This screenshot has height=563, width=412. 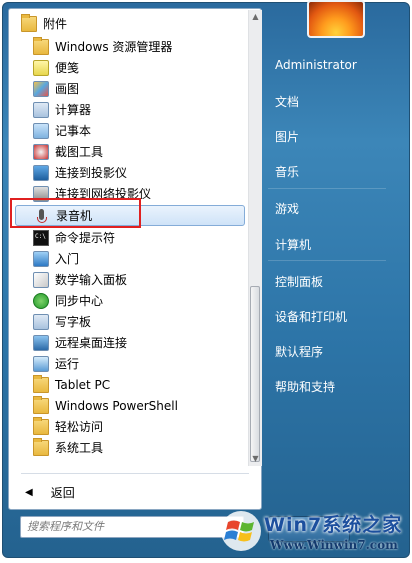 I want to click on back-arrow-icon: ◀, so click(x=29, y=492).